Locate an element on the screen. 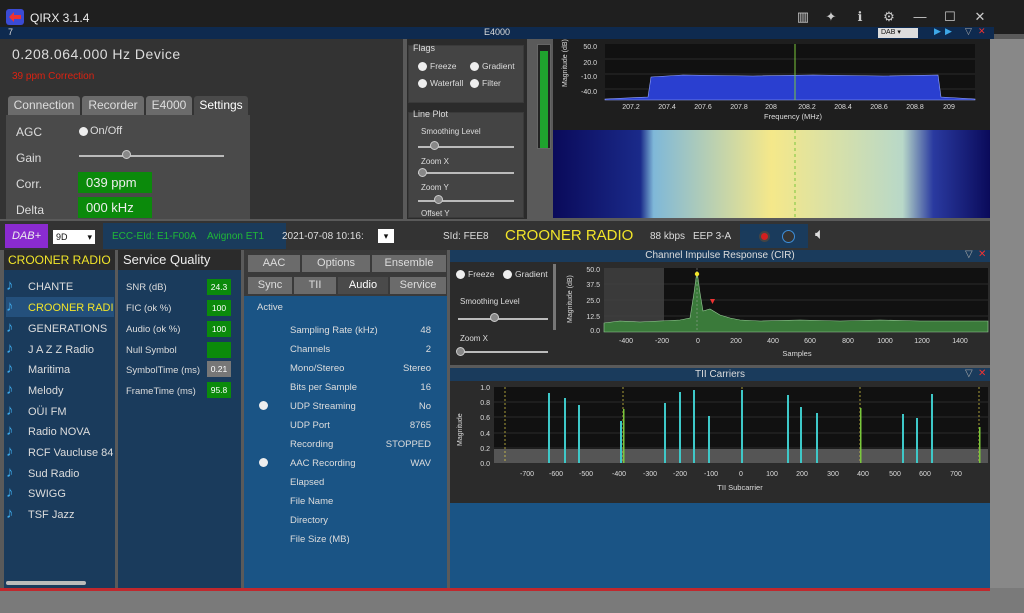  cir-gradient-checkbox is located at coordinates (507, 274).